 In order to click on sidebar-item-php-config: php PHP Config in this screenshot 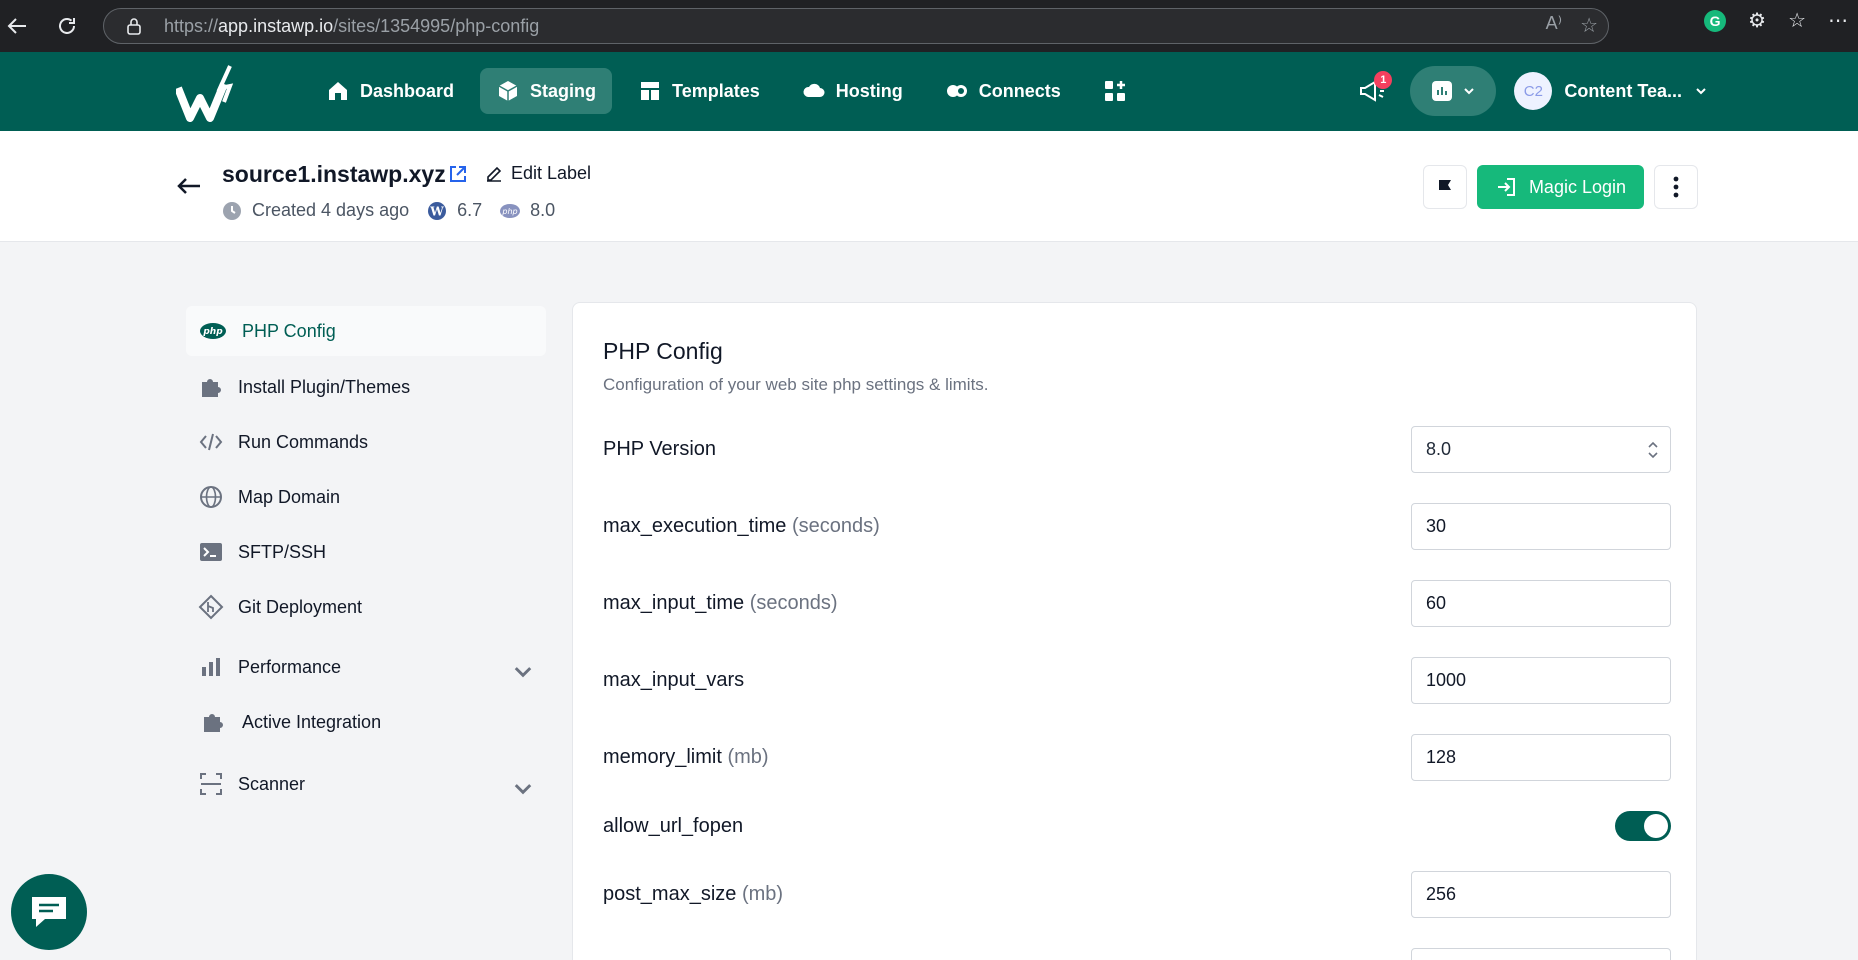, I will do `click(366, 331)`.